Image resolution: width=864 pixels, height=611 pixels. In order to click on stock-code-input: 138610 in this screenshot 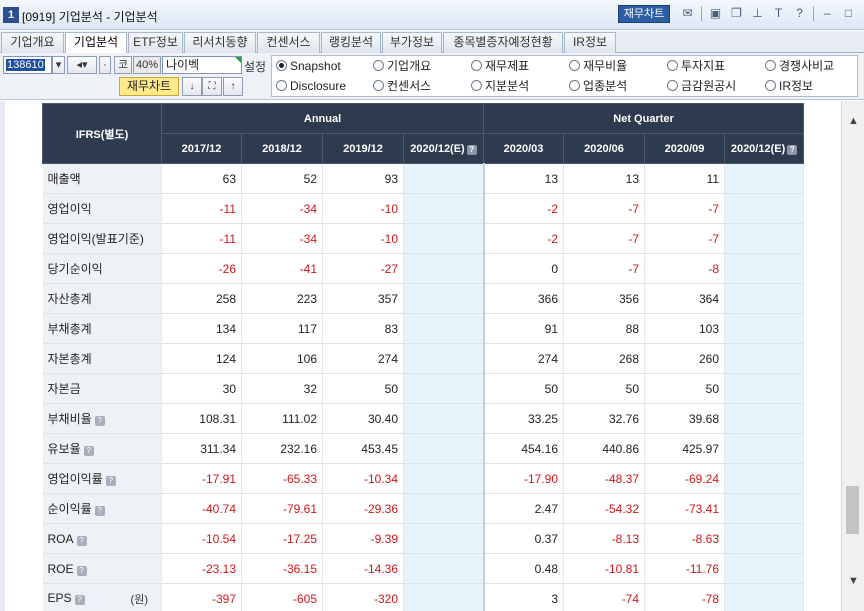, I will do `click(27, 65)`.